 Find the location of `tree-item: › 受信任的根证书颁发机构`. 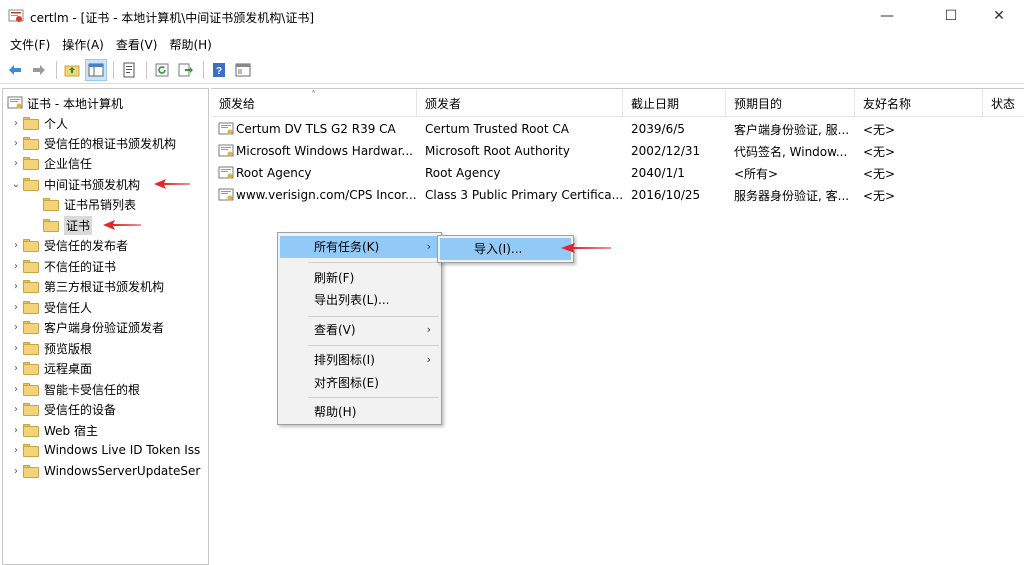

tree-item: › 受信任的根证书颁发机构 is located at coordinates (92, 143).